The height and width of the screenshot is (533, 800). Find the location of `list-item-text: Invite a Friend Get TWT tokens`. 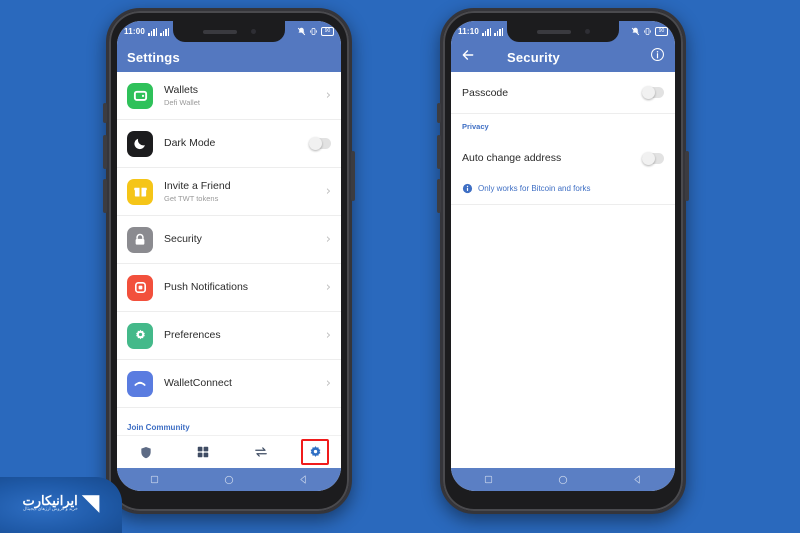

list-item-text: Invite a Friend Get TWT tokens is located at coordinates (245, 192).